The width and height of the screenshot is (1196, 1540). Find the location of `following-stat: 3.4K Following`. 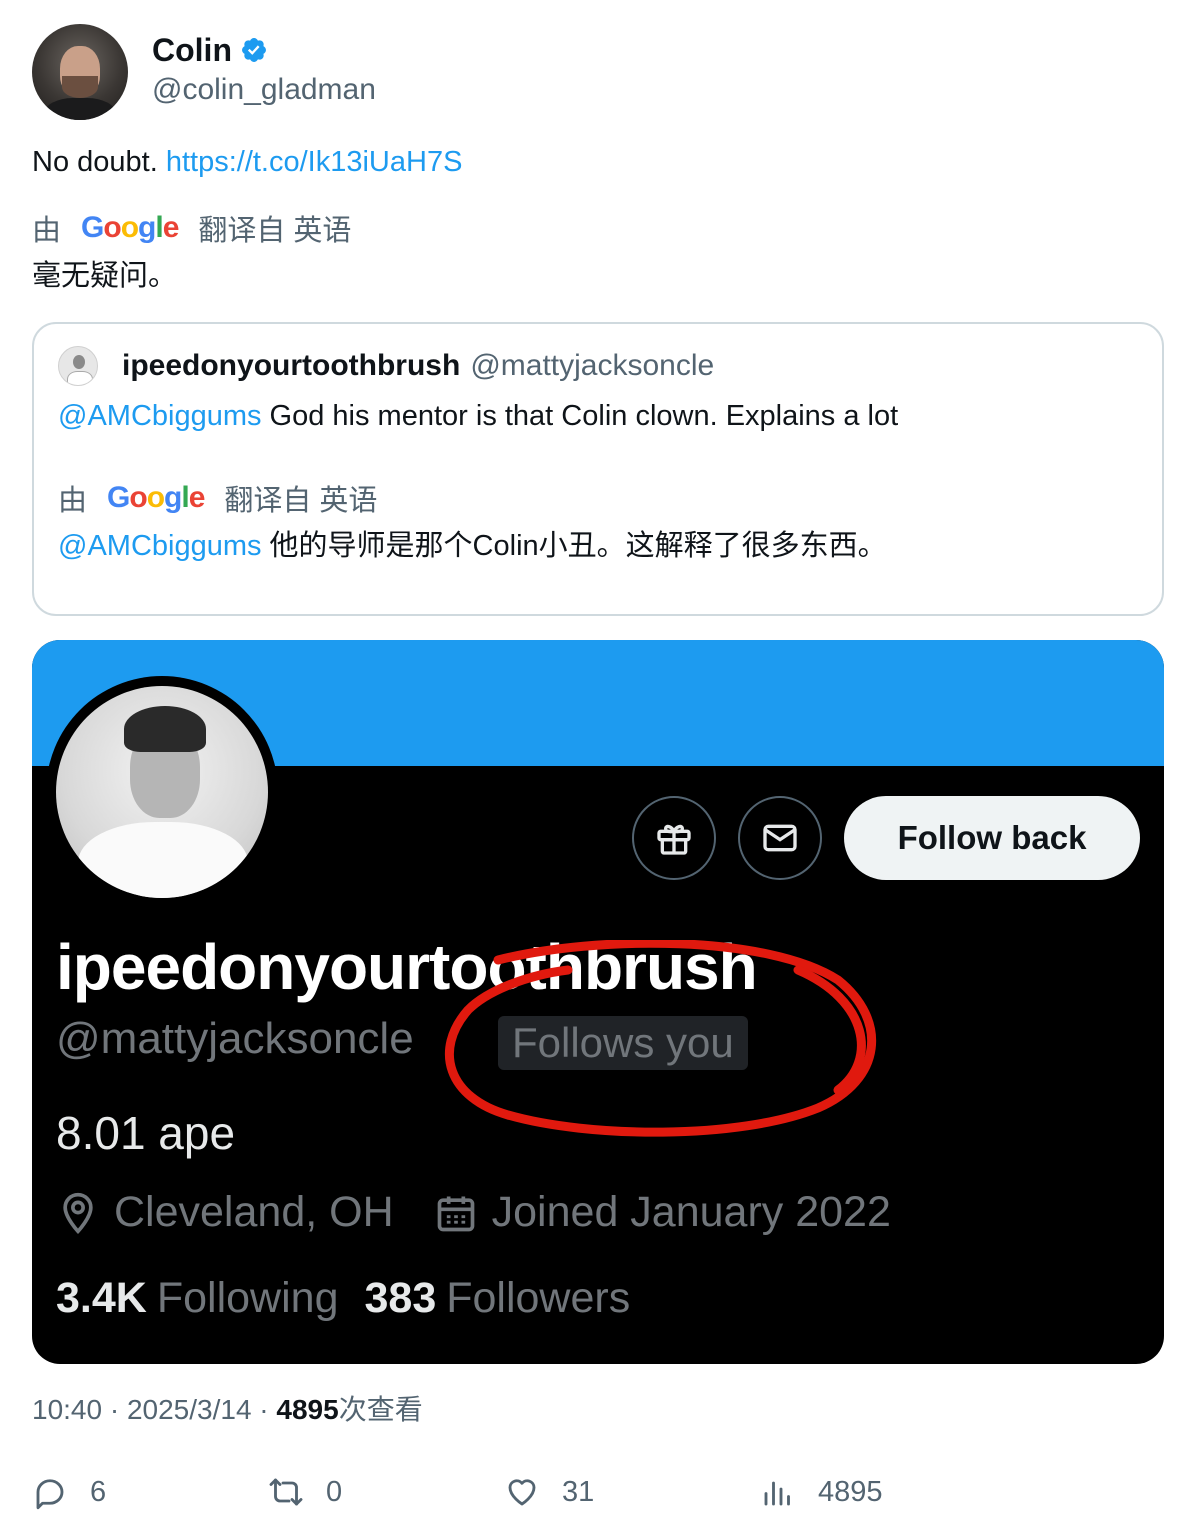

following-stat: 3.4K Following is located at coordinates (197, 1298).